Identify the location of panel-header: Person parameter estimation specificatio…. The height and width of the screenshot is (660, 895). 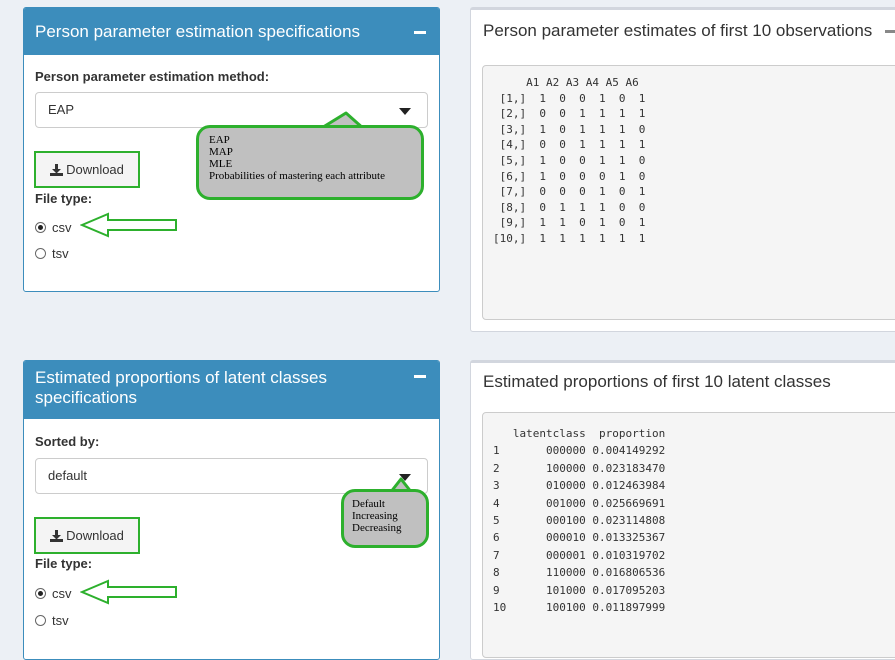
(231, 31).